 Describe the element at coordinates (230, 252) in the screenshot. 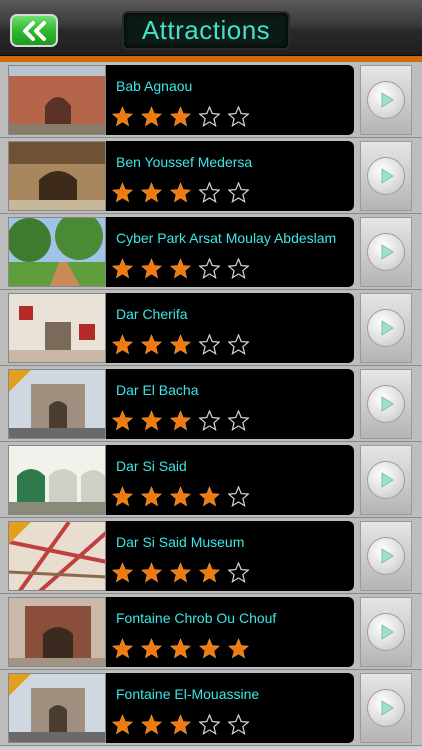

I see `item-panel: Cyber Park Arsat Moulay Abdeslam` at that location.